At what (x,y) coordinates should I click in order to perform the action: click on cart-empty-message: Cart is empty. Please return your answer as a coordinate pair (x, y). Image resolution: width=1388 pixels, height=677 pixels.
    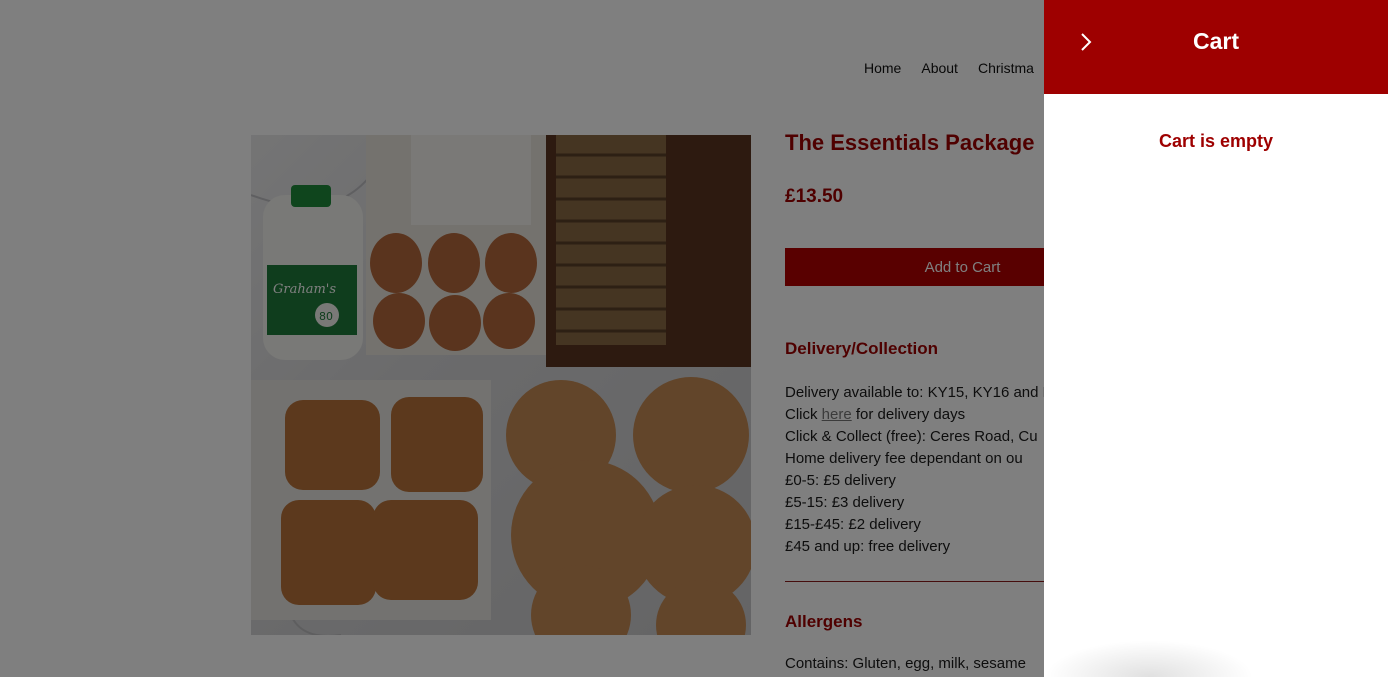
    Looking at the image, I should click on (1216, 141).